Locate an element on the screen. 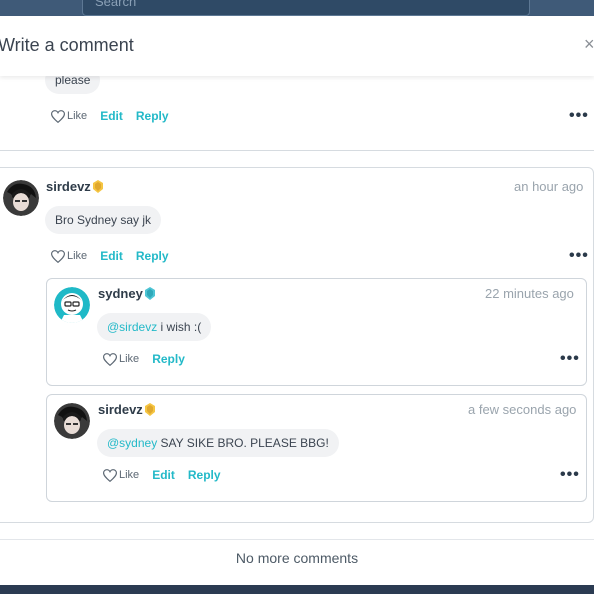 Image resolution: width=594 pixels, height=594 pixels. footer-divider is located at coordinates (297, 539).